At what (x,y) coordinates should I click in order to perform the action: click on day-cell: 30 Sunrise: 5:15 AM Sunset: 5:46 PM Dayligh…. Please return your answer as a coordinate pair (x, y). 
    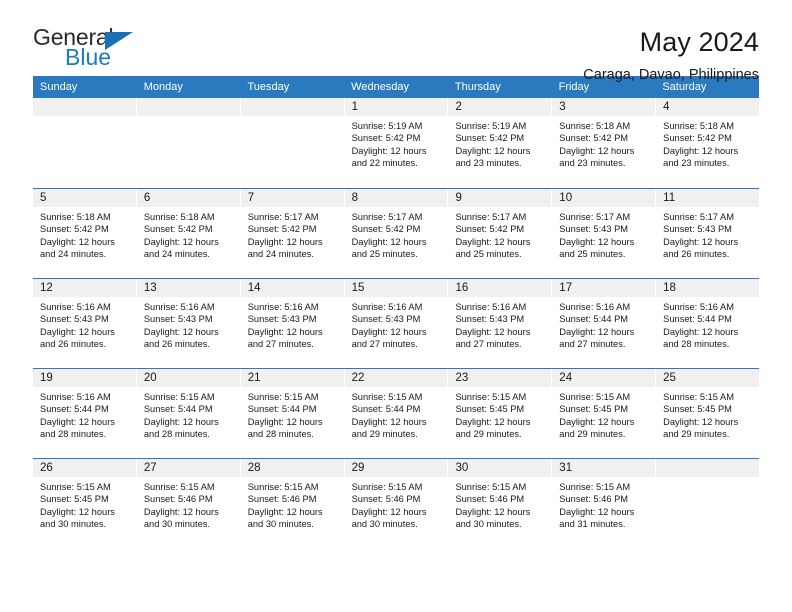
    Looking at the image, I should click on (500, 503).